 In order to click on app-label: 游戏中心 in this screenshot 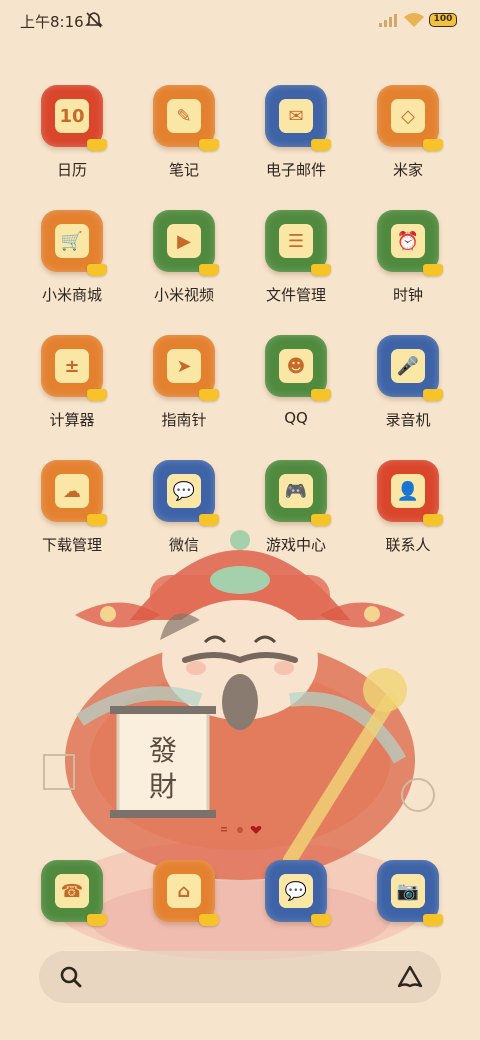, I will do `click(295, 545)`.